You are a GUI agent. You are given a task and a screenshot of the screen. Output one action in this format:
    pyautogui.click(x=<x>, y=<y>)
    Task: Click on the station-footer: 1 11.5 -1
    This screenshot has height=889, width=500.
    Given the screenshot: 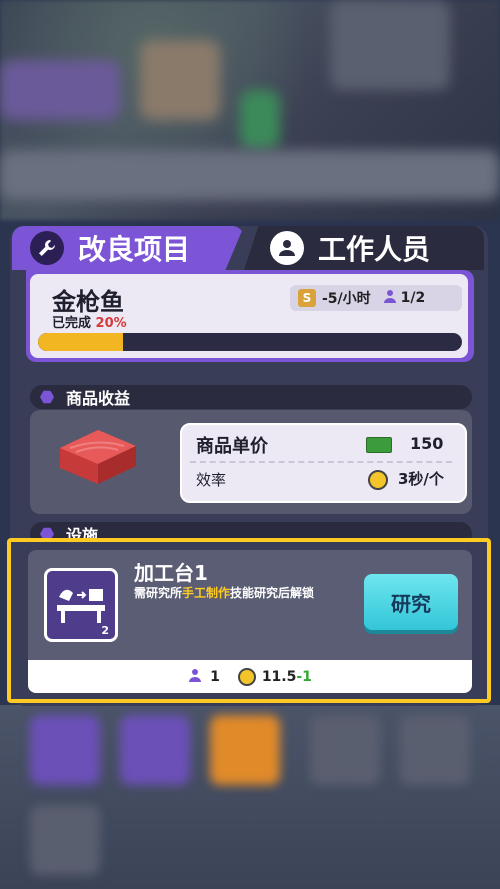 What is the action you would take?
    pyautogui.click(x=250, y=676)
    